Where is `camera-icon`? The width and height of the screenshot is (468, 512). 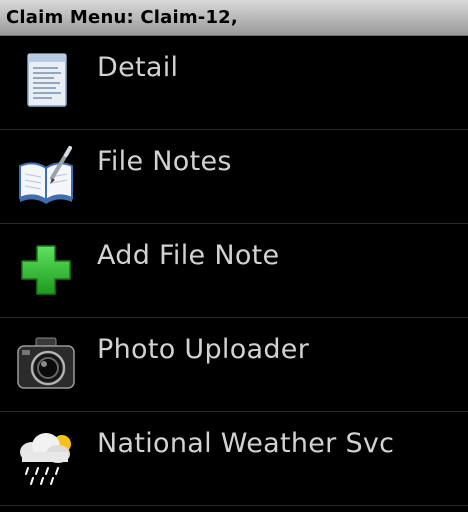 camera-icon is located at coordinates (46, 364).